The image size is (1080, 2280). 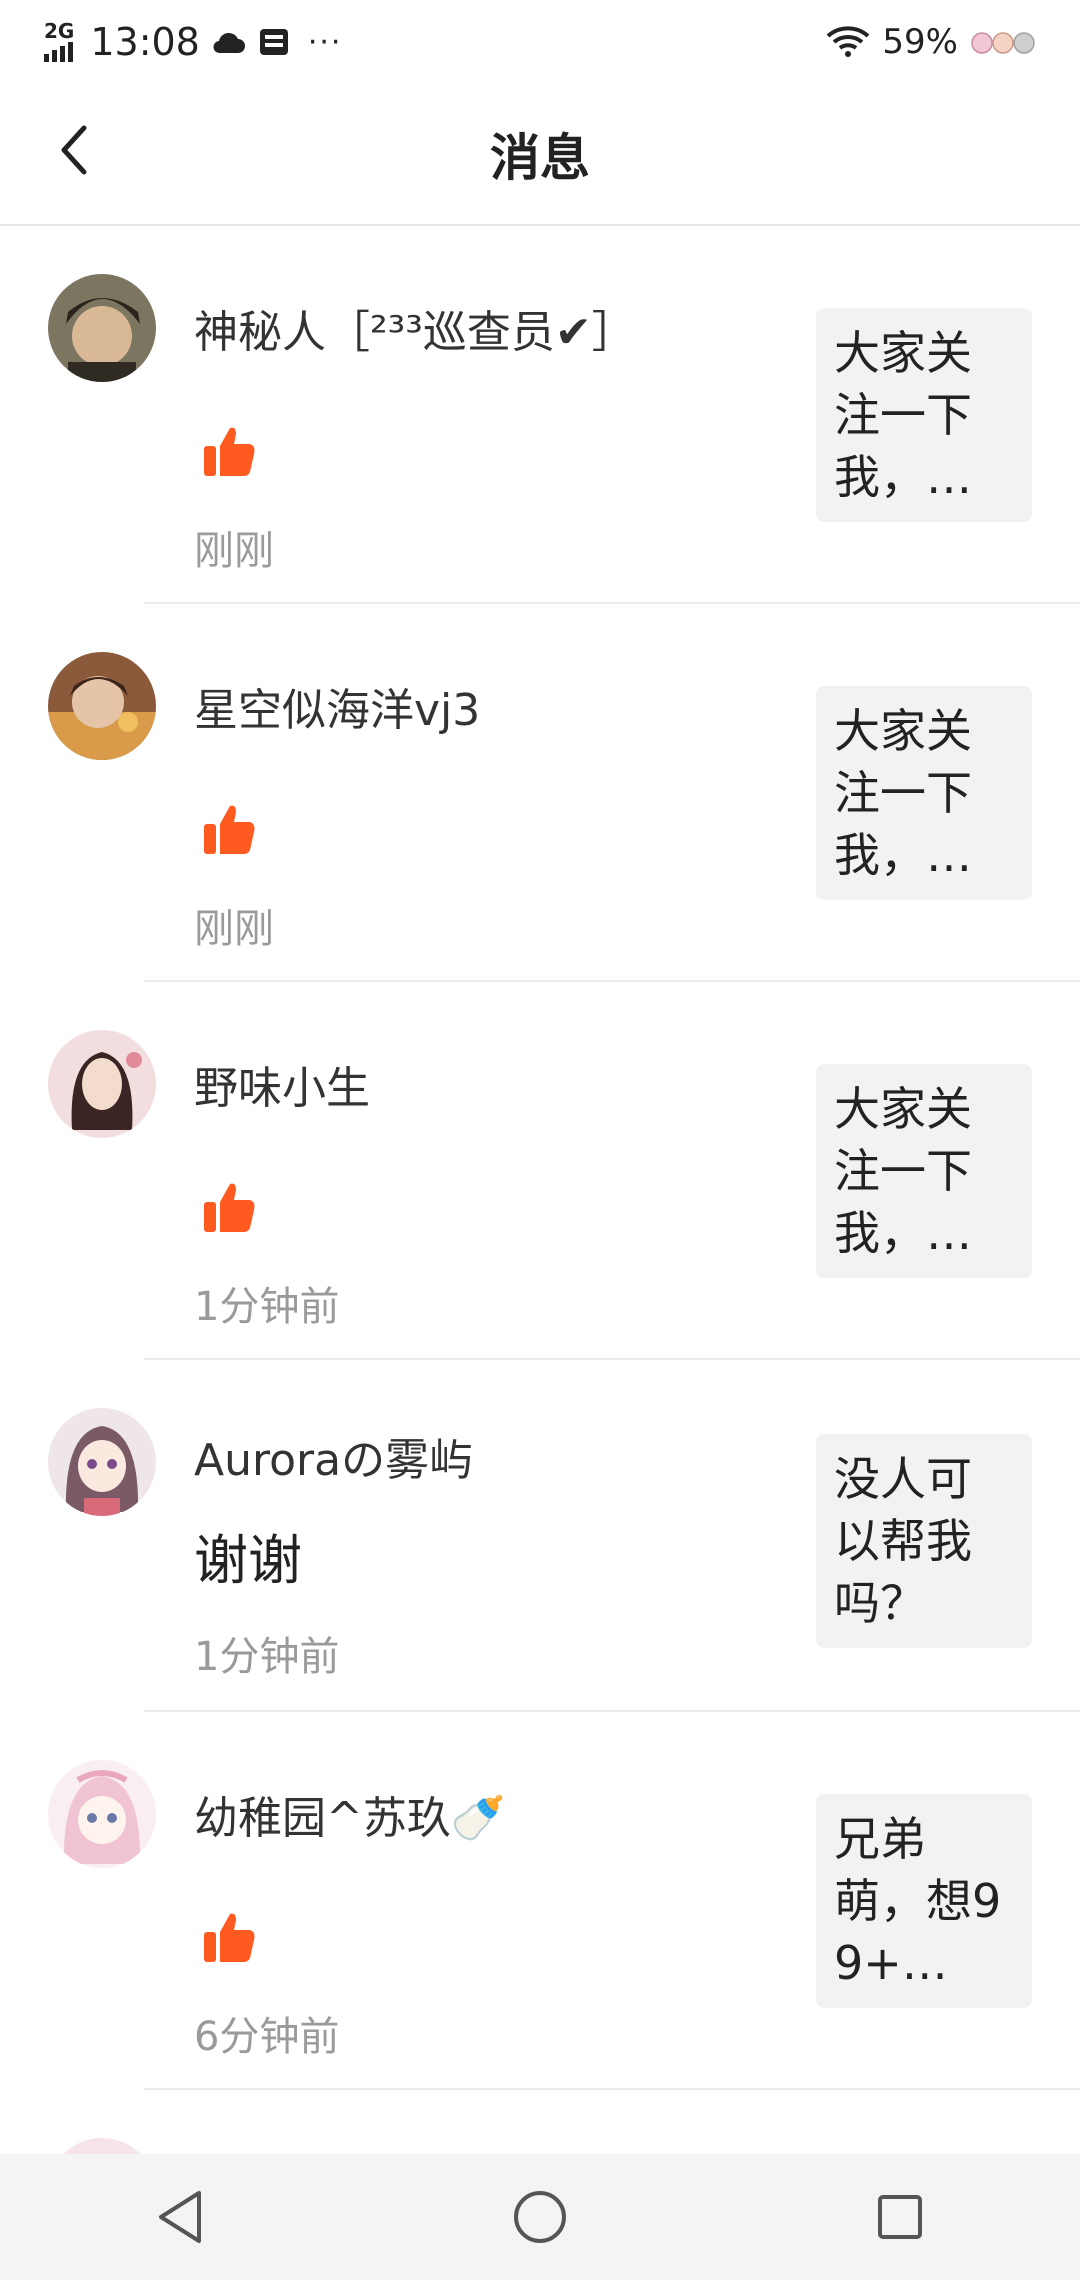 What do you see at coordinates (337, 706) in the screenshot?
I see `sender-name: 星空似海洋vj3` at bounding box center [337, 706].